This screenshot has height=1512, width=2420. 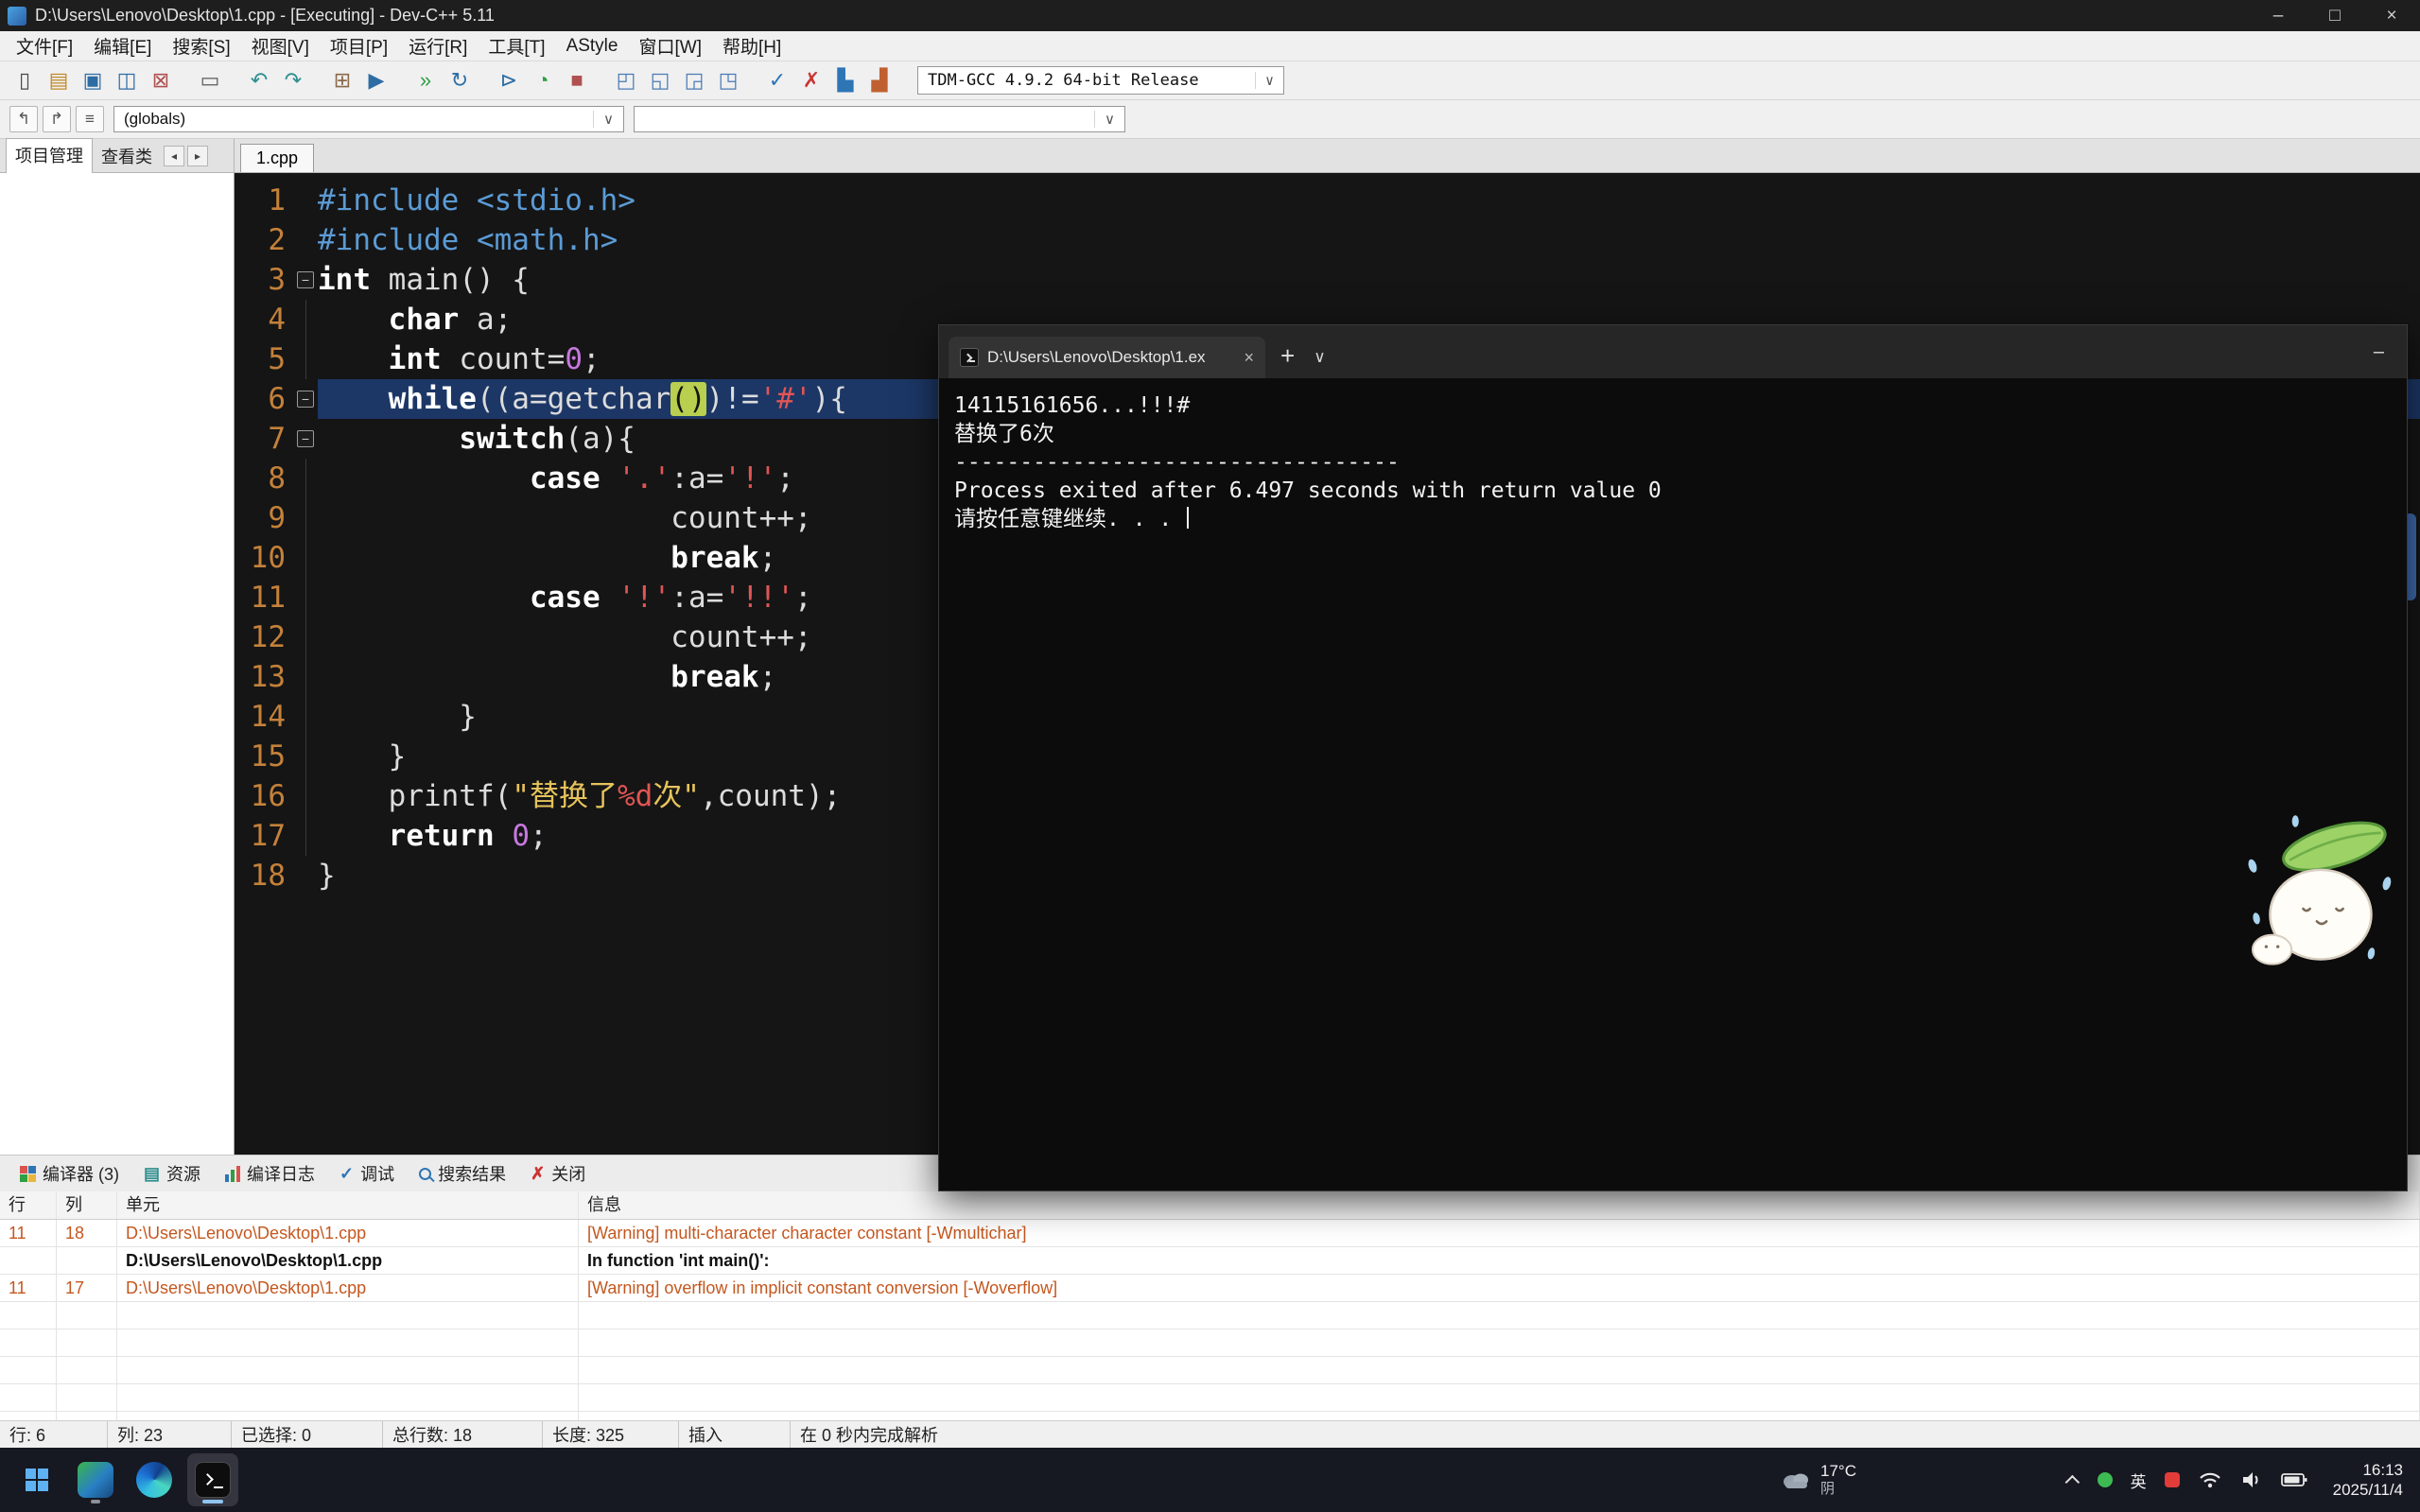 What do you see at coordinates (369, 119) in the screenshot?
I see `globals-select: (globals) ∨` at bounding box center [369, 119].